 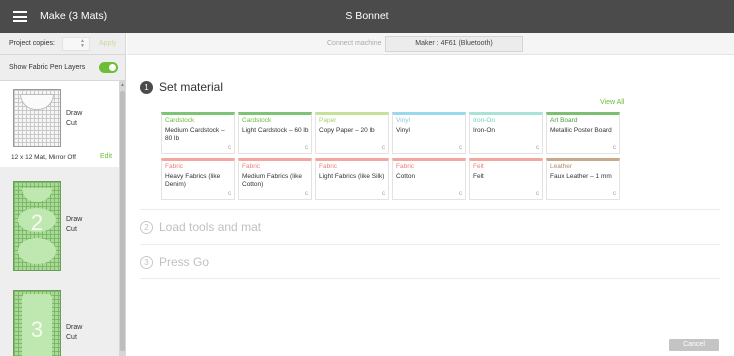 What do you see at coordinates (328, 120) in the screenshot?
I see `material-category: Paper` at bounding box center [328, 120].